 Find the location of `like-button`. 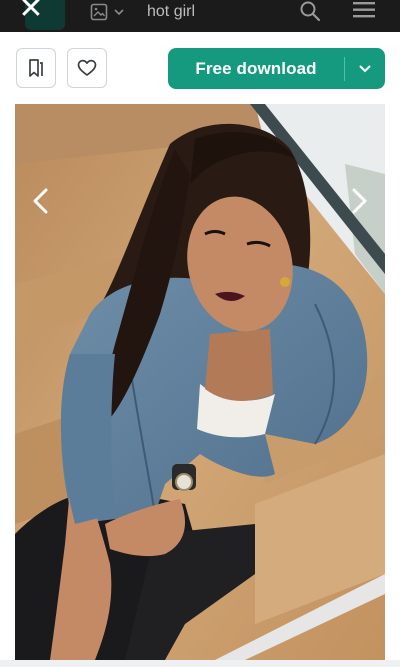

like-button is located at coordinates (87, 68).